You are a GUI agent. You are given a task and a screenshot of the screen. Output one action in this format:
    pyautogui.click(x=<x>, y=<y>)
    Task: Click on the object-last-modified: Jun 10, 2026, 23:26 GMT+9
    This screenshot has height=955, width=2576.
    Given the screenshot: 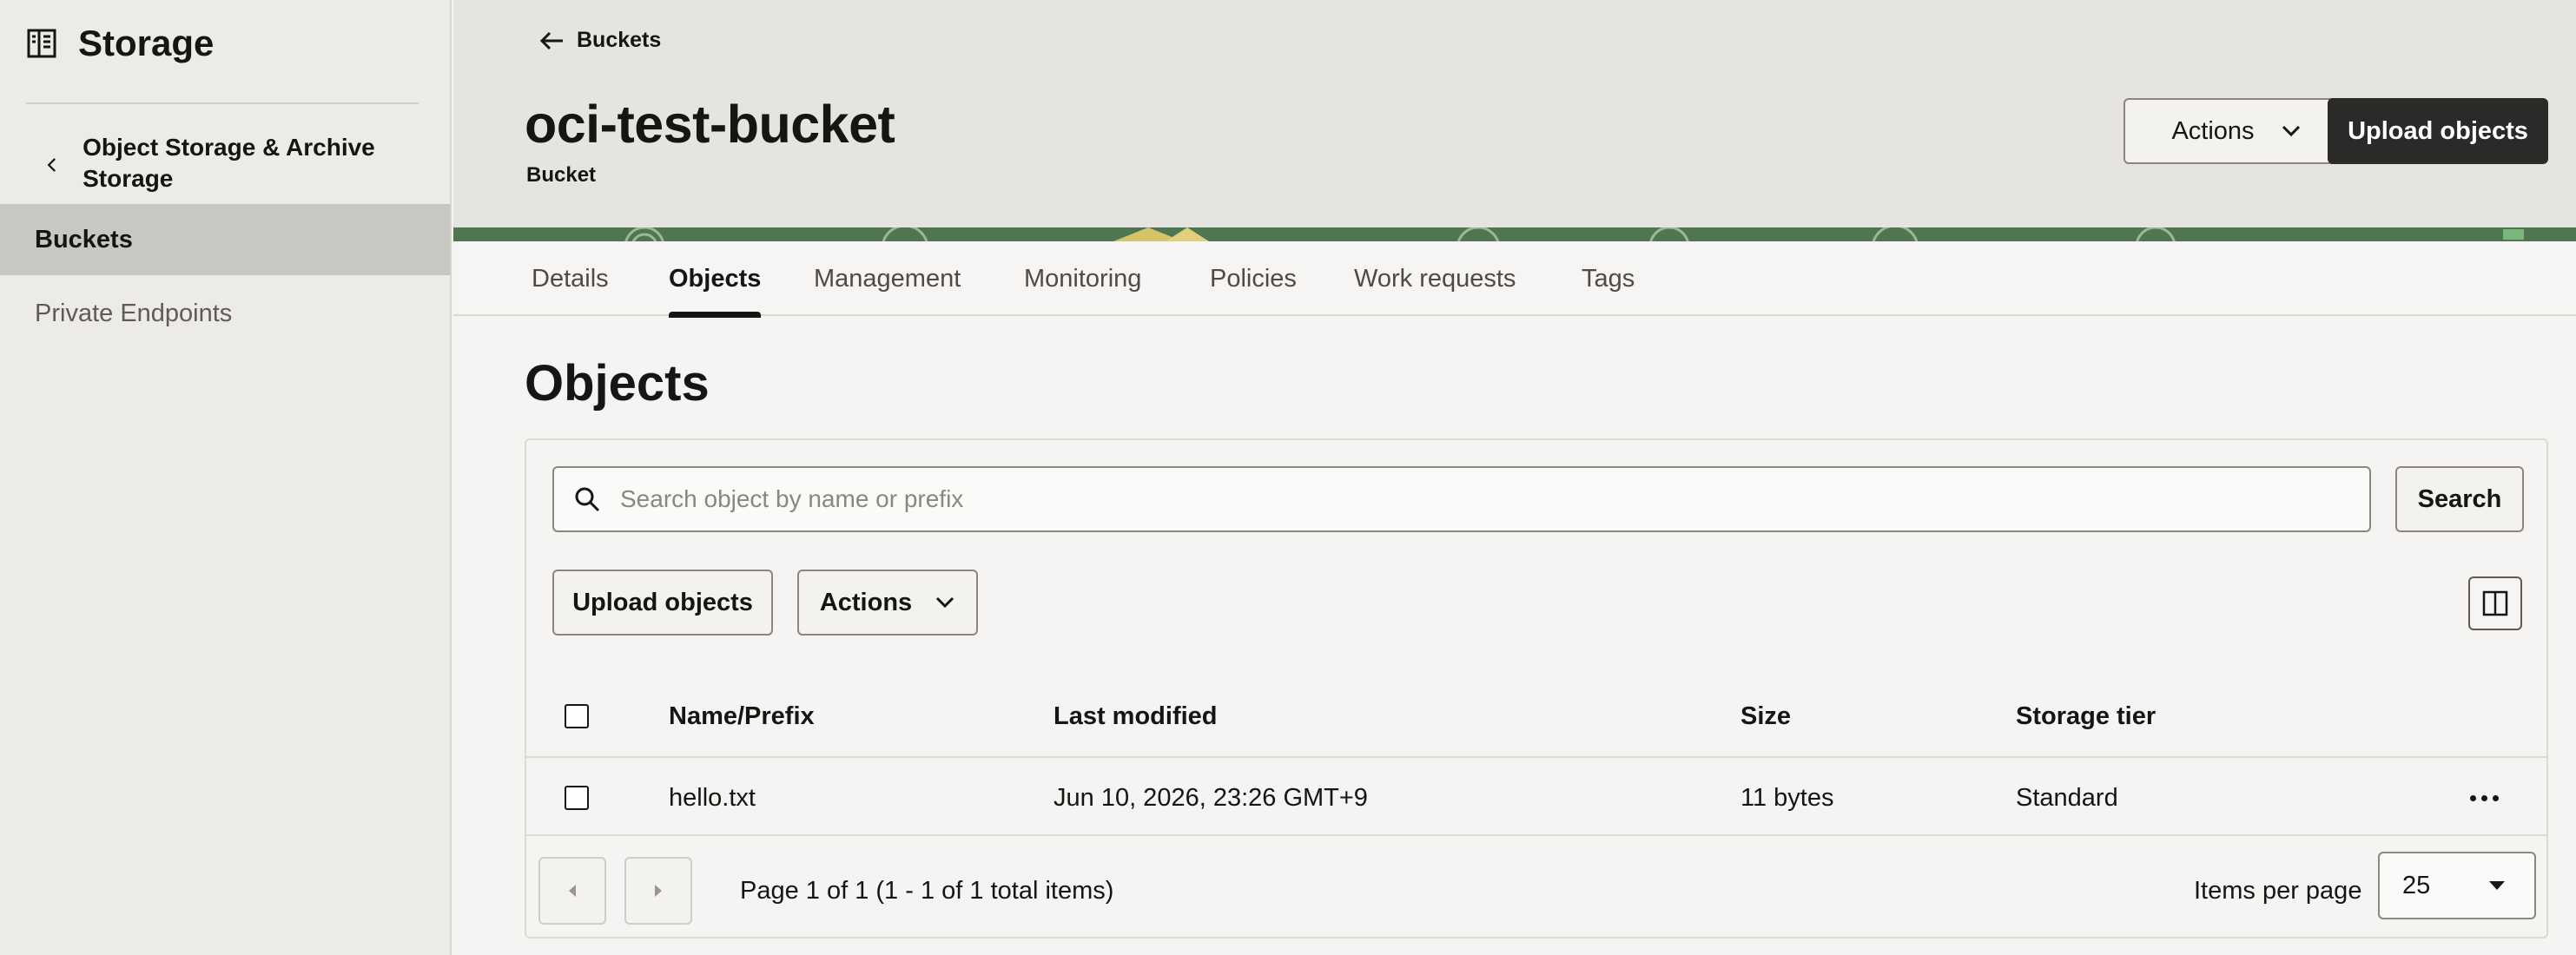 What is the action you would take?
    pyautogui.click(x=1211, y=797)
    